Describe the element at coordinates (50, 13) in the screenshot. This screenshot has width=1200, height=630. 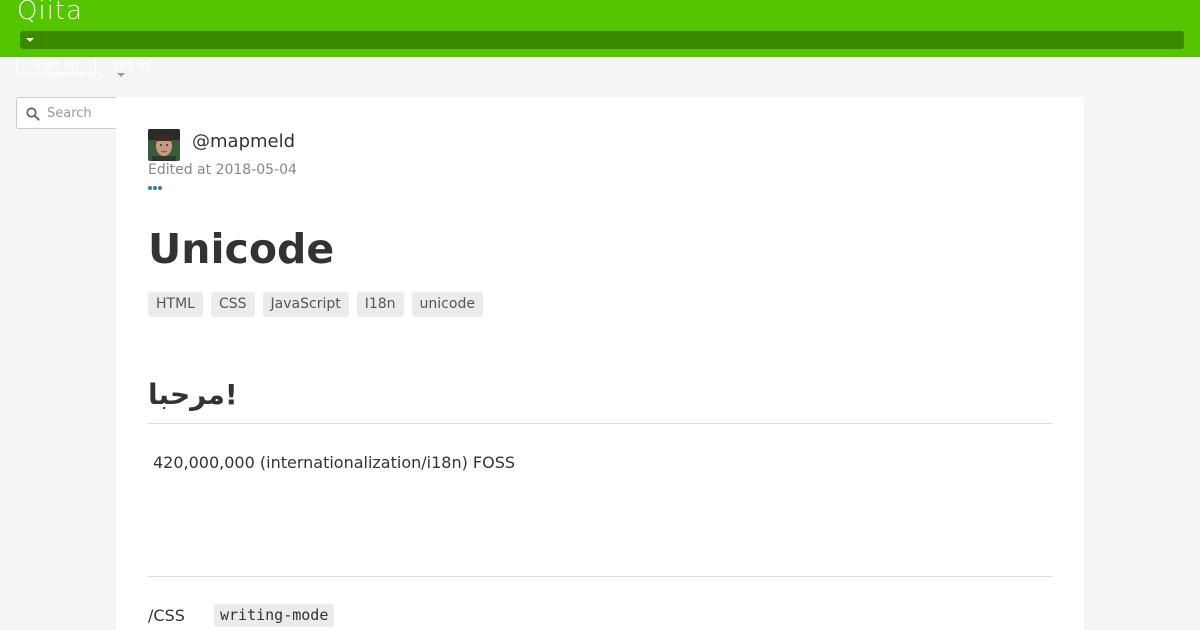
I see `qiita-logo: Qiita` at that location.